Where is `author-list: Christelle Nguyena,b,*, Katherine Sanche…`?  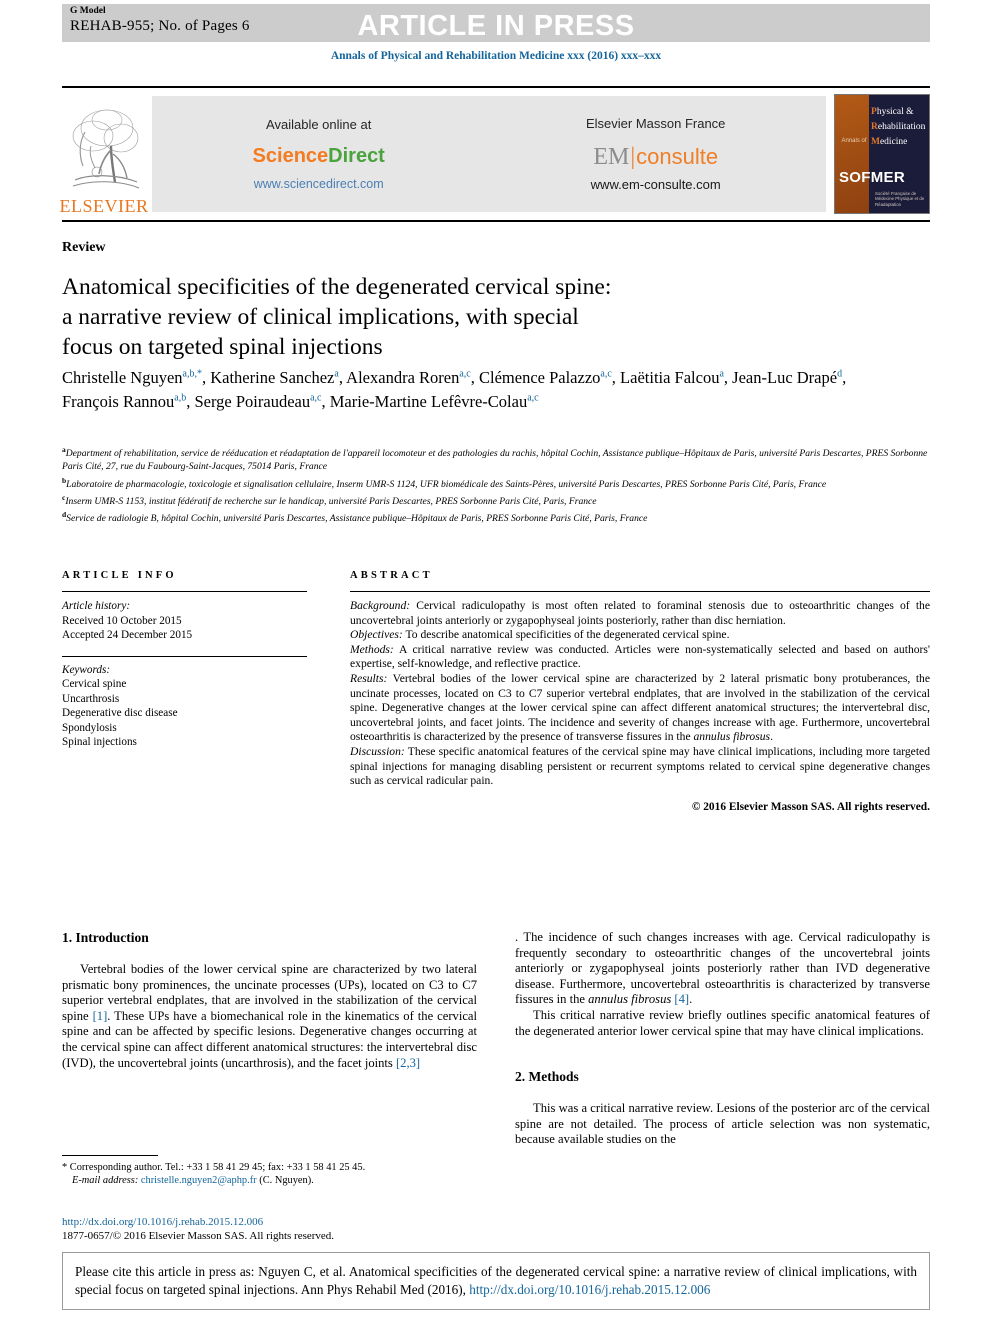 author-list: Christelle Nguyena,b,*, Katherine Sanche… is located at coordinates (454, 389).